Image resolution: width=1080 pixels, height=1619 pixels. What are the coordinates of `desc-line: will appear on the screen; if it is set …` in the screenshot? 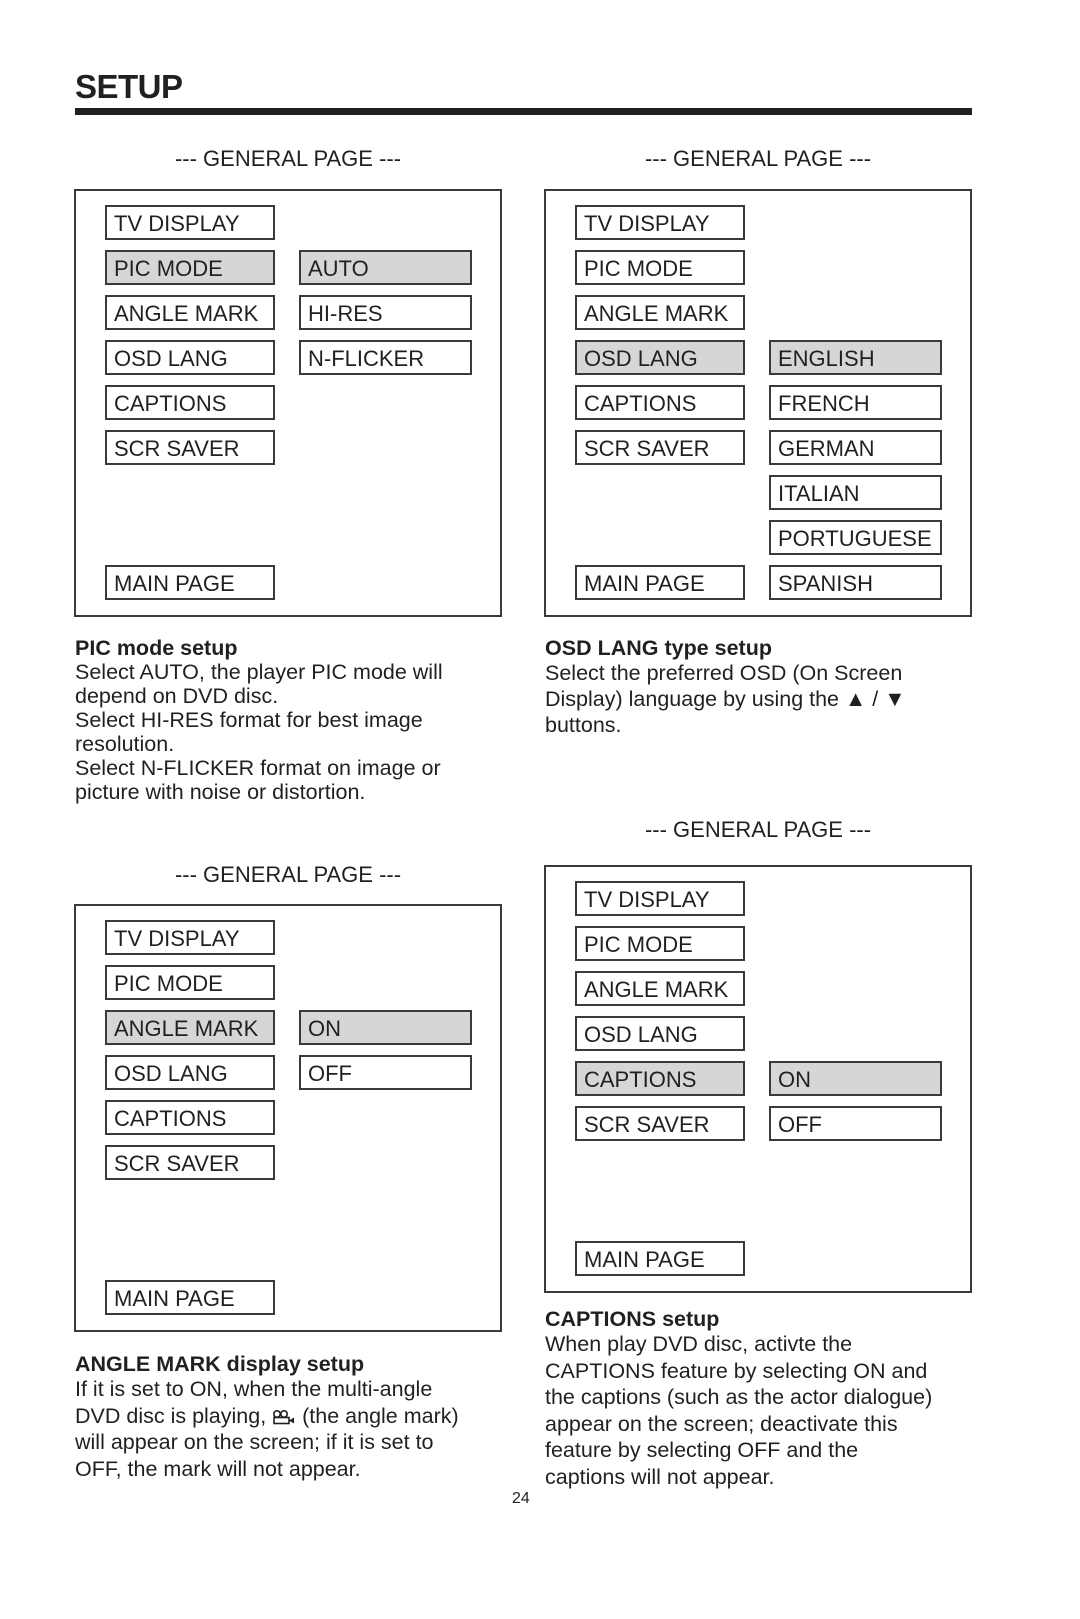 It's located at (254, 1442).